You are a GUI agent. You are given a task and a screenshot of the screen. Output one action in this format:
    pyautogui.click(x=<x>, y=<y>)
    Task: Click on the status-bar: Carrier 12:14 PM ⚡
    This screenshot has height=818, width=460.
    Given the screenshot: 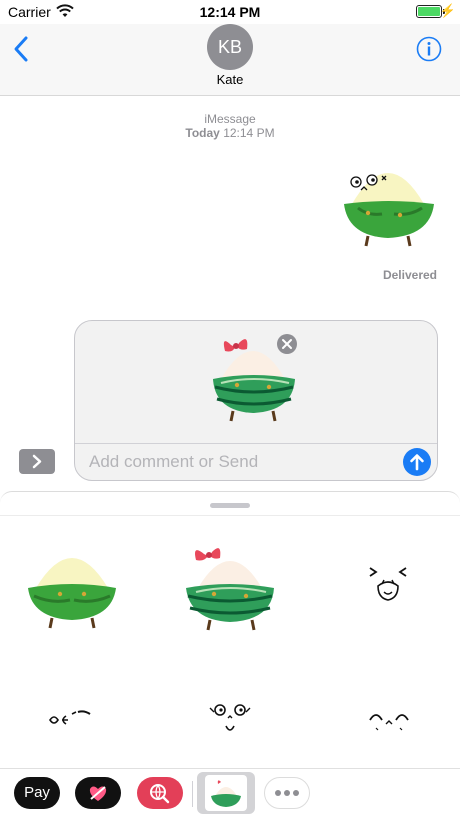 What is the action you would take?
    pyautogui.click(x=230, y=12)
    